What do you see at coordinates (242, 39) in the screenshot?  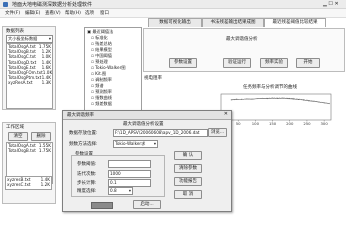 I see `method-panel-title: 最大调谐值分析` at bounding box center [242, 39].